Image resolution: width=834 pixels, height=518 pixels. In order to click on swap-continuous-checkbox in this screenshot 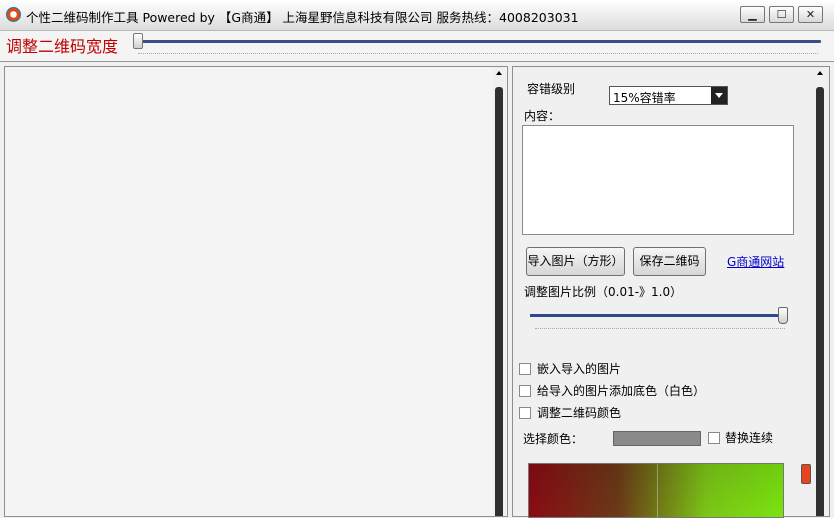, I will do `click(714, 438)`.